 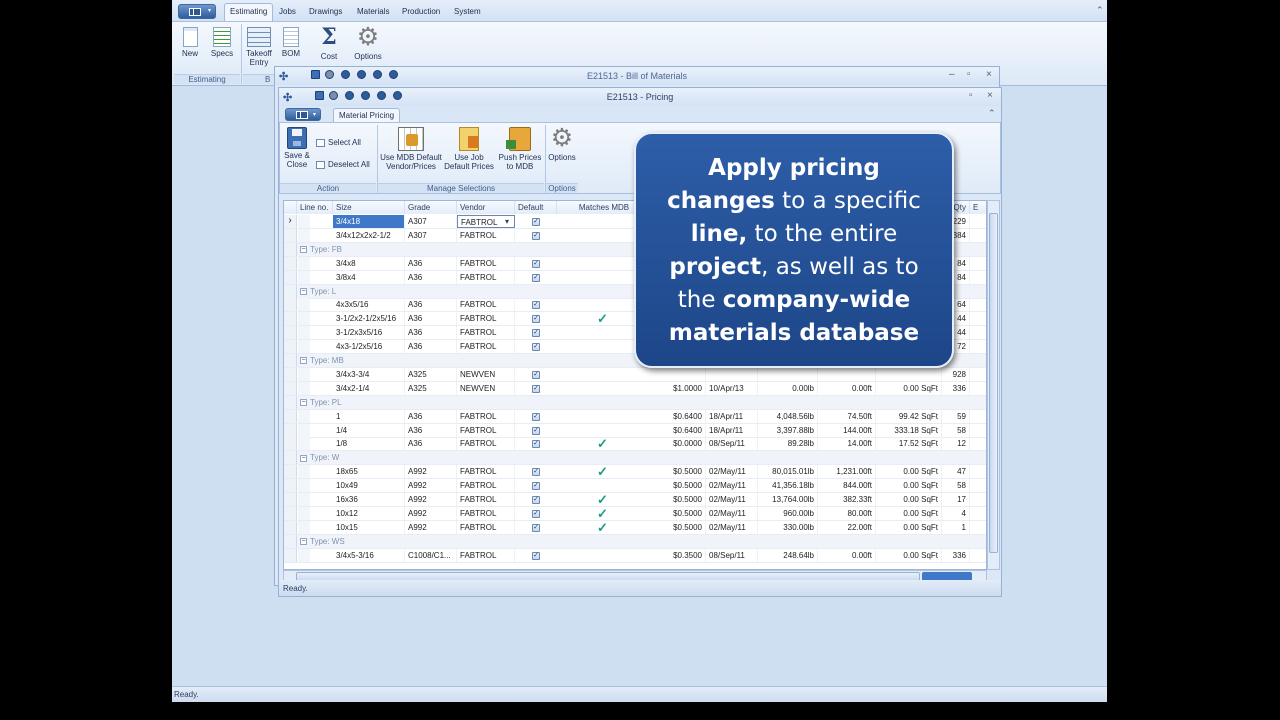 I want to click on cell-size: 3/4x12x2x2-1/2, so click(x=369, y=235).